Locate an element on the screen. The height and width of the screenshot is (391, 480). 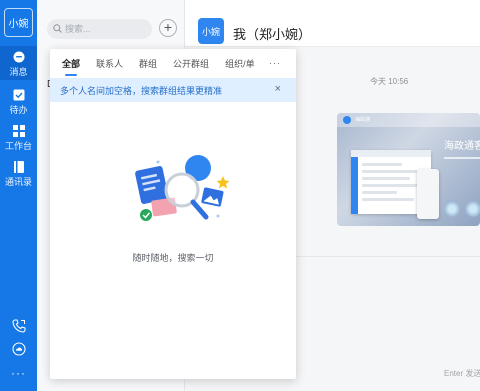
search-empty-illustration is located at coordinates (180, 193).